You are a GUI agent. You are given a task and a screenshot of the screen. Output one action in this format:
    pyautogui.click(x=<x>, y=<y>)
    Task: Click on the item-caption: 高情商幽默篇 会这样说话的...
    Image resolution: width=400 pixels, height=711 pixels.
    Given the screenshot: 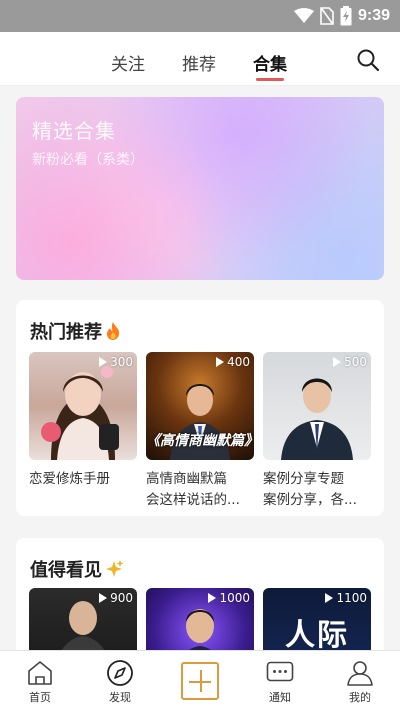 What is the action you would take?
    pyautogui.click(x=193, y=489)
    